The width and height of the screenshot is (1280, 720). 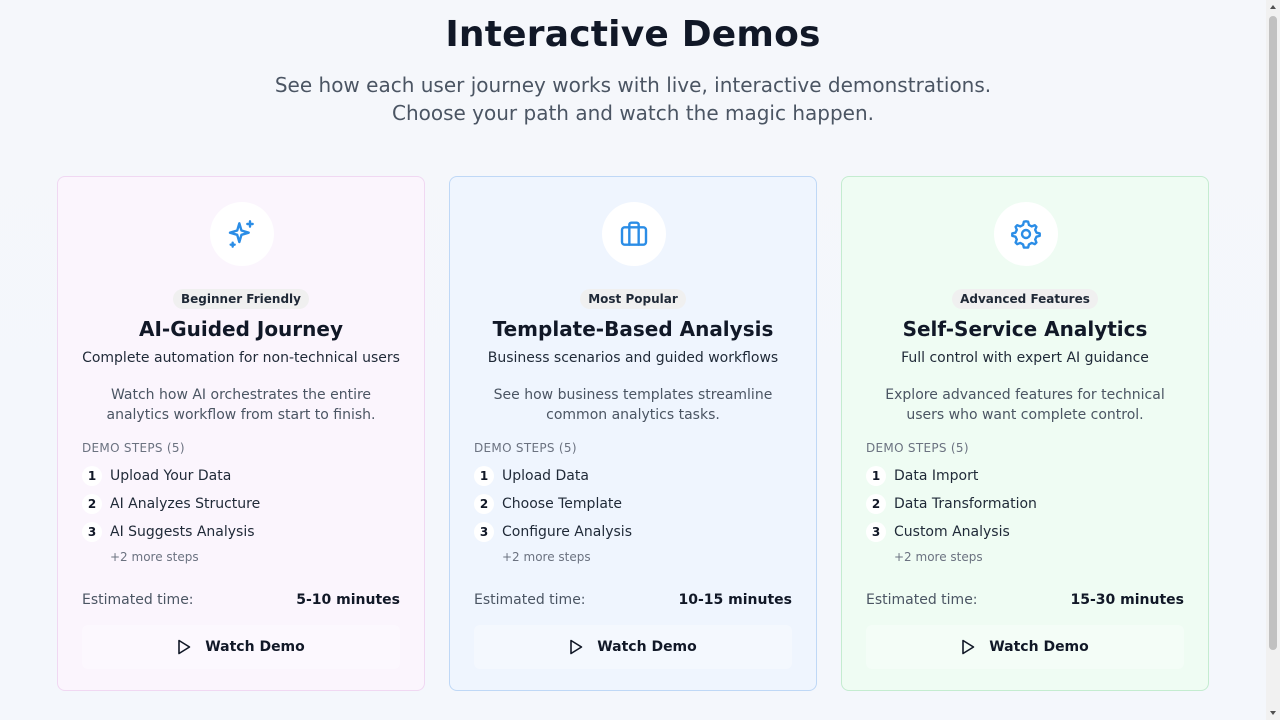 I want to click on scroll-up-arrow-icon, so click(x=1273, y=7).